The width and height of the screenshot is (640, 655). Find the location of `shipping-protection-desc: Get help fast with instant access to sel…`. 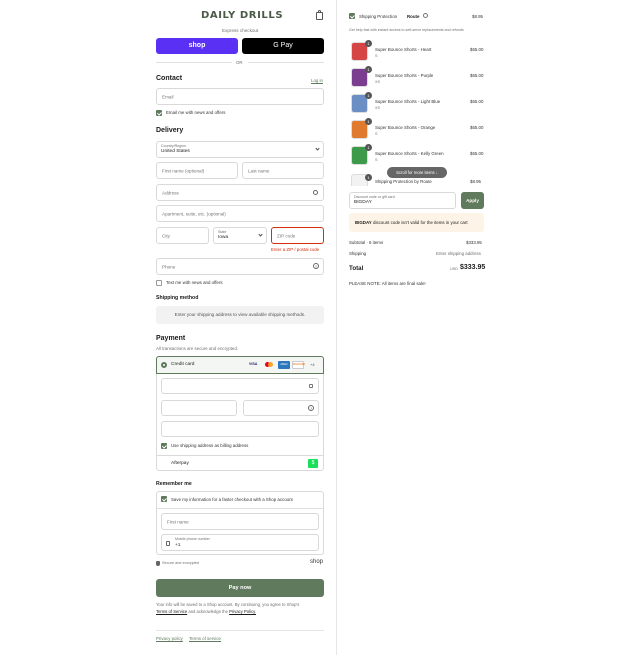

shipping-protection-desc: Get help fast with instant access to sel… is located at coordinates (406, 30).